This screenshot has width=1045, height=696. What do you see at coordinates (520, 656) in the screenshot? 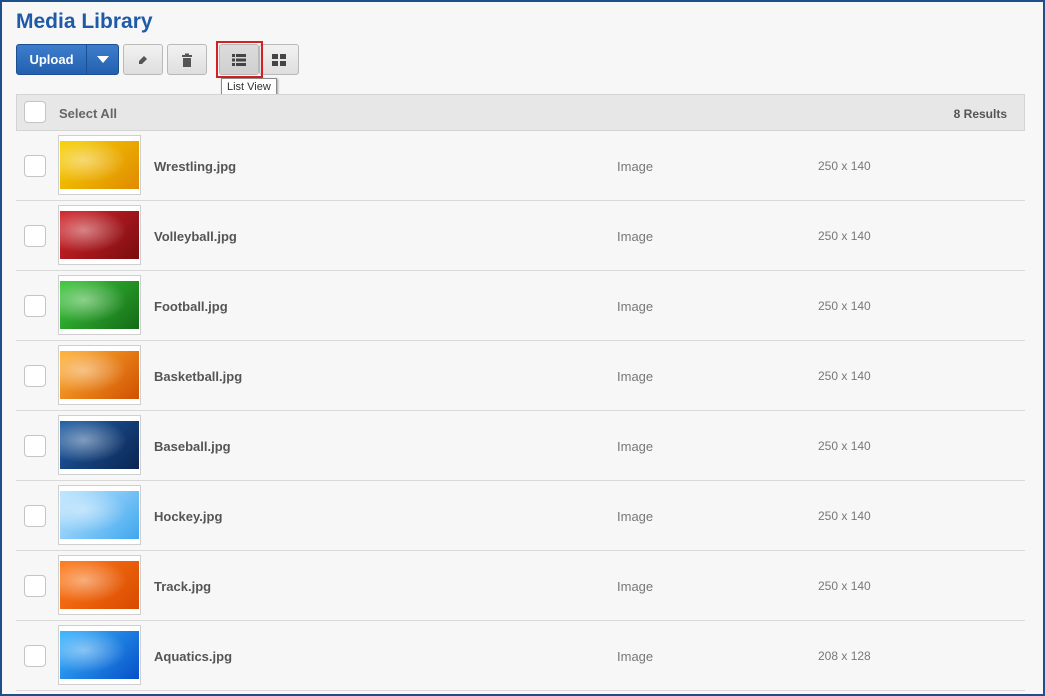
I see `media-row: Aquatics.jpg Image 208 x 128` at bounding box center [520, 656].